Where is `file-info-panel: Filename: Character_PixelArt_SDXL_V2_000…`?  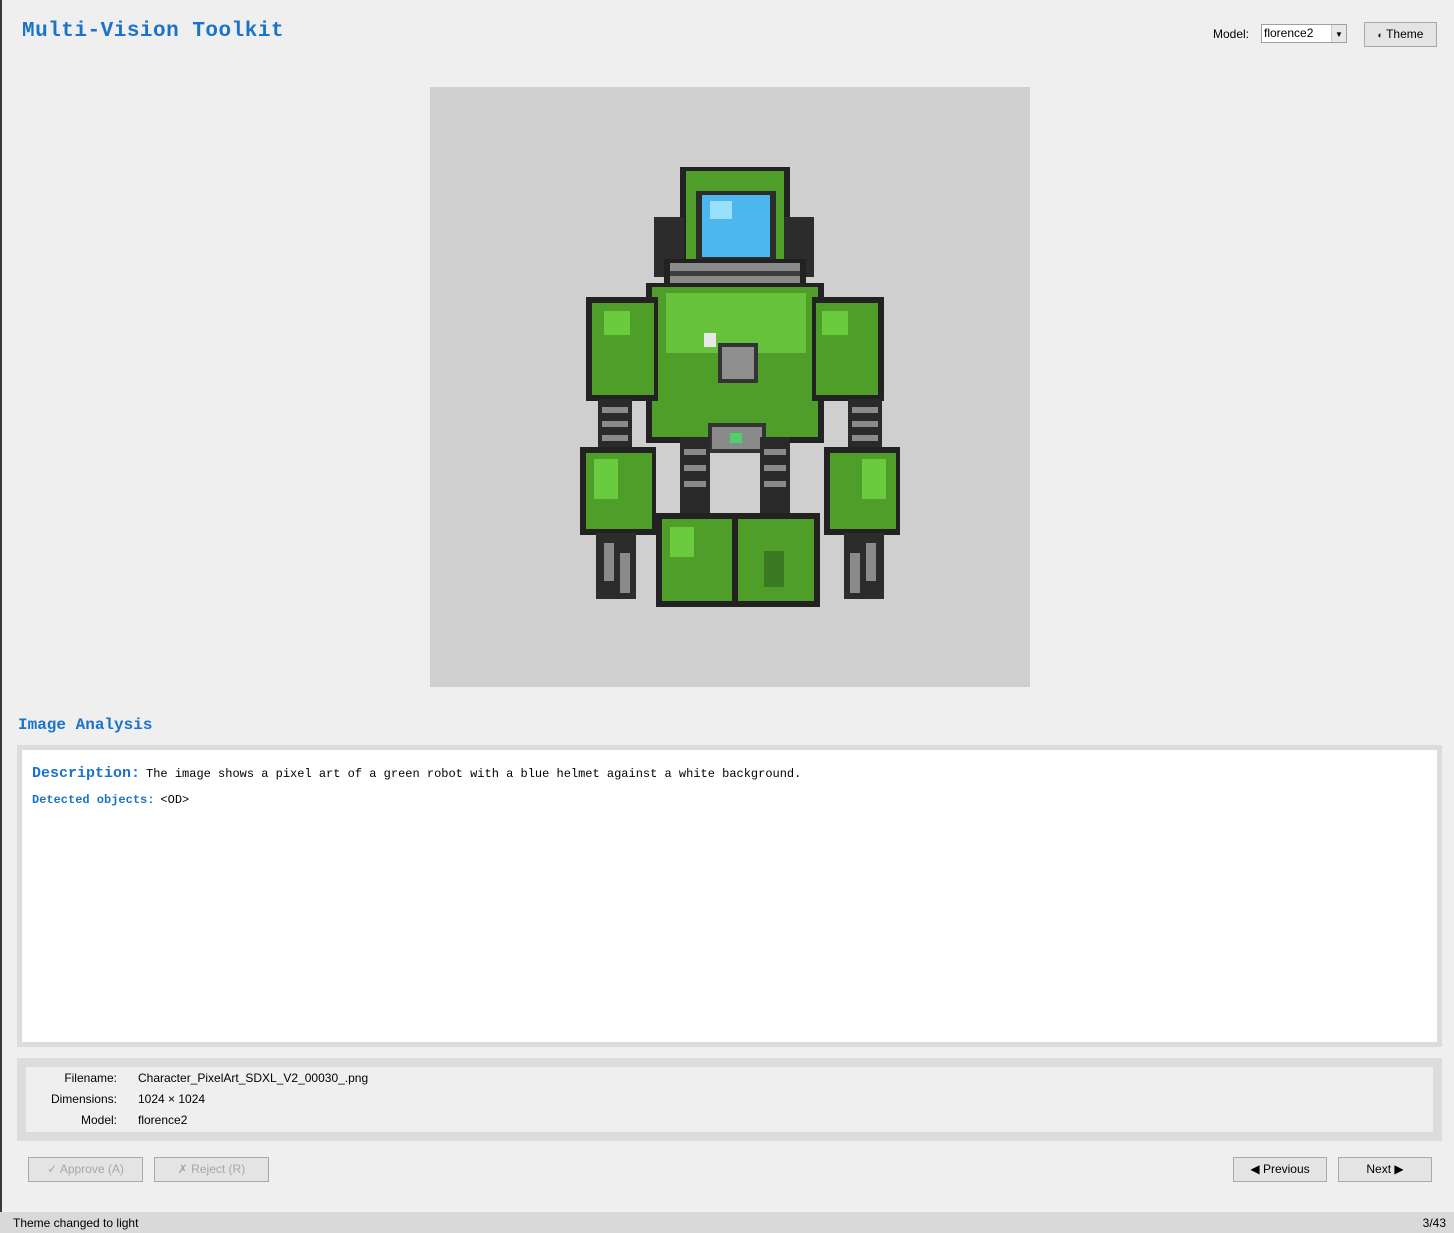 file-info-panel: Filename: Character_PixelArt_SDXL_V2_000… is located at coordinates (729, 1099).